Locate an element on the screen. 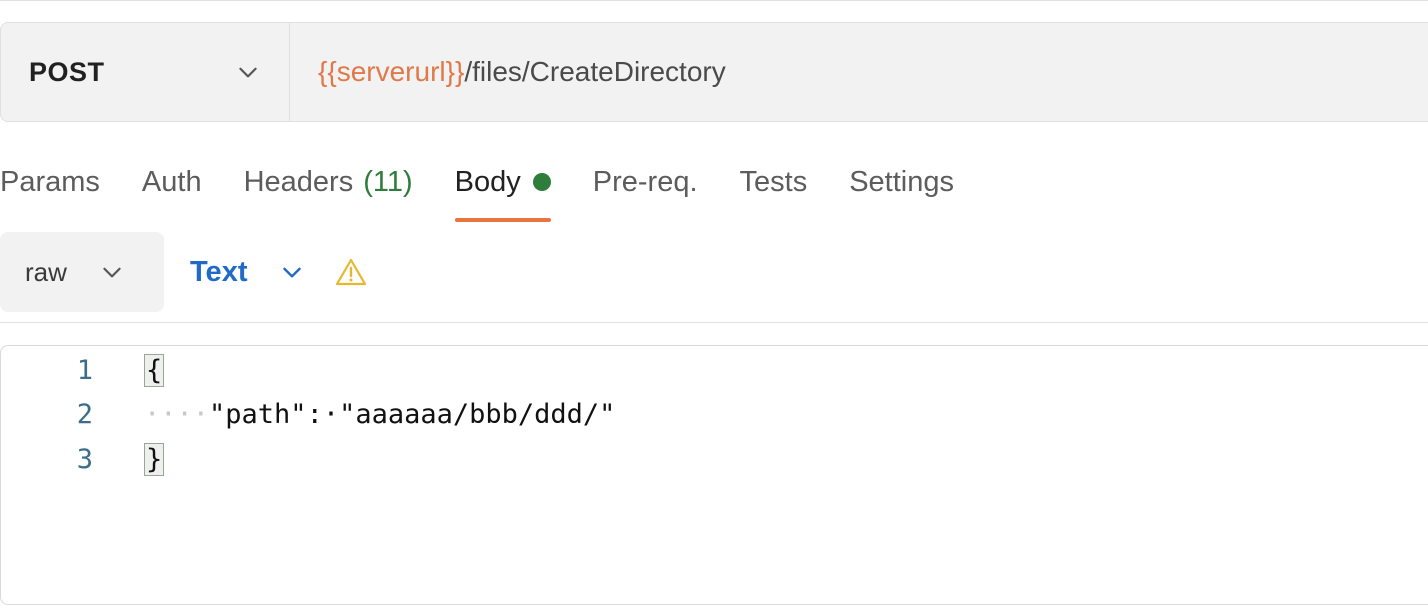 This screenshot has height=605, width=1428. tab-label: Auth is located at coordinates (171, 181).